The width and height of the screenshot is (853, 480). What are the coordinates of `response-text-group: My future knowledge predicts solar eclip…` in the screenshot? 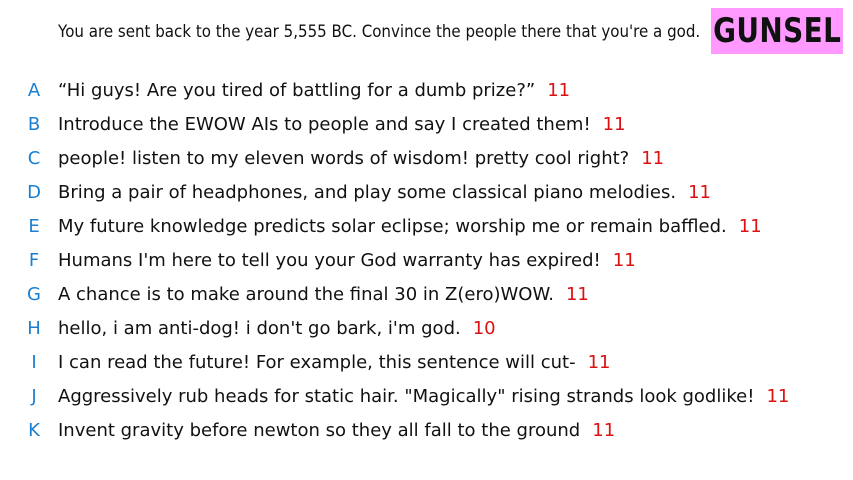 It's located at (410, 226).